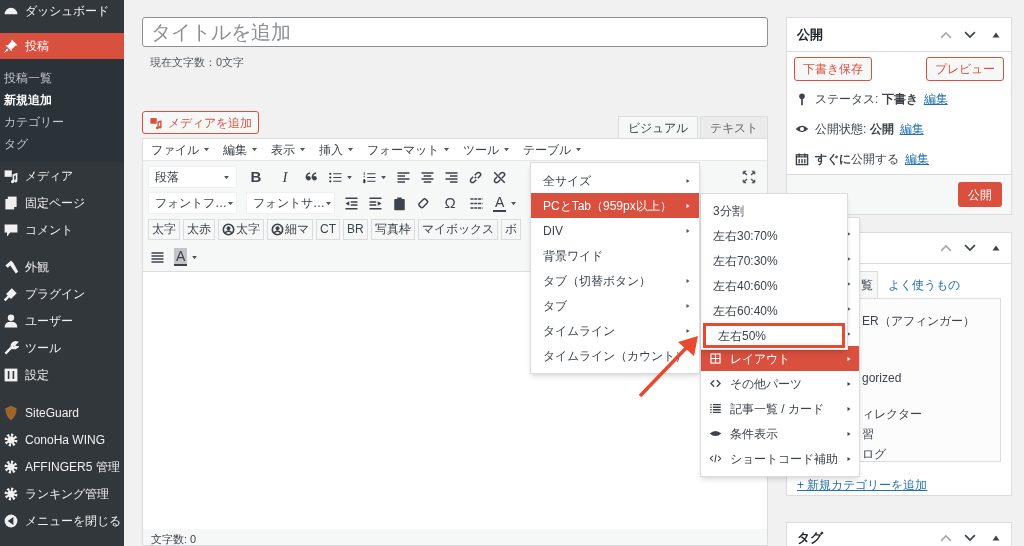 This screenshot has width=1024, height=546. Describe the element at coordinates (336, 149) in the screenshot. I see `menu-item: 挿入` at that location.